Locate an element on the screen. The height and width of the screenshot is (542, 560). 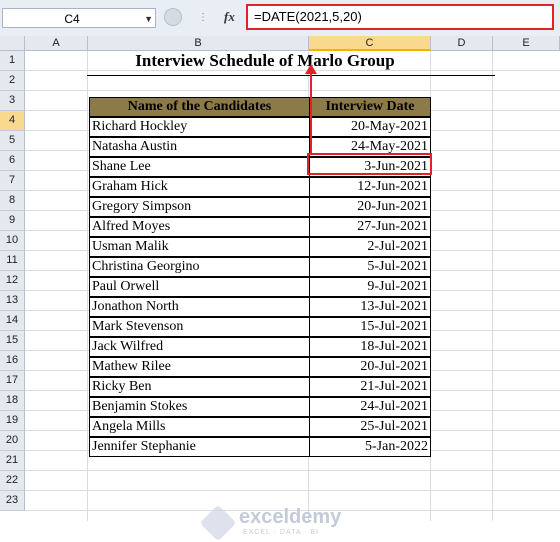
candidate-name-cell: Shane Lee is located at coordinates (199, 167).